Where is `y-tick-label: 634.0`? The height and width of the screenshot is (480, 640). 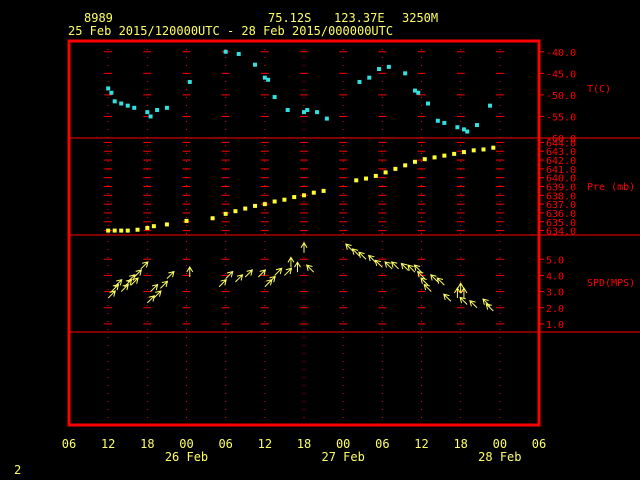 y-tick-label: 634.0 is located at coordinates (561, 232).